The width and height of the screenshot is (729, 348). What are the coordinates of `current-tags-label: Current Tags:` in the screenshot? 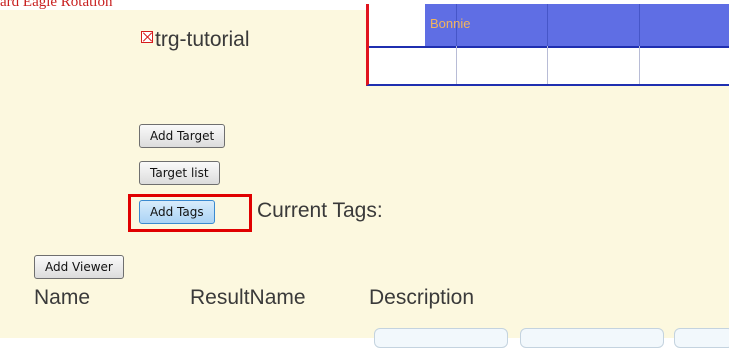 It's located at (320, 210).